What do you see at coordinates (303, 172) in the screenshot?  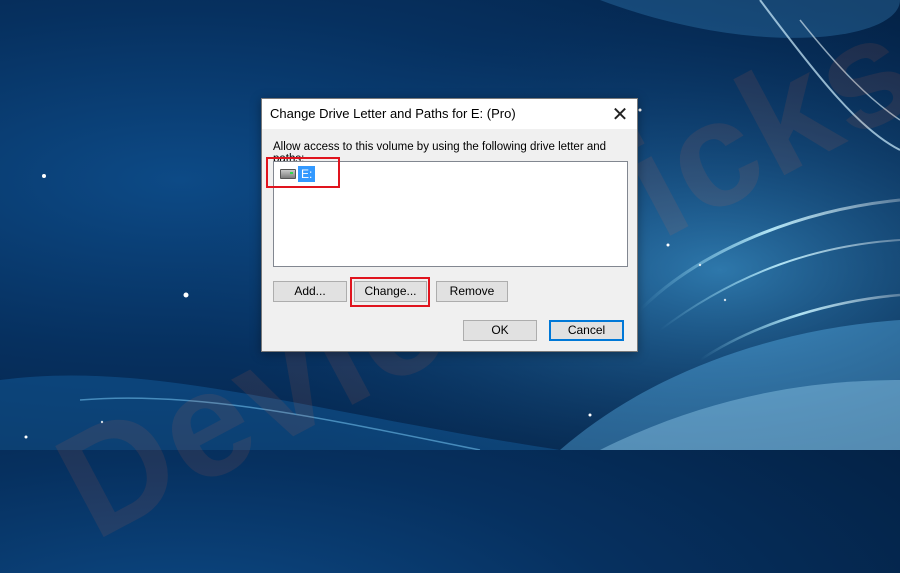 I see `drive-letter-highlight-box` at bounding box center [303, 172].